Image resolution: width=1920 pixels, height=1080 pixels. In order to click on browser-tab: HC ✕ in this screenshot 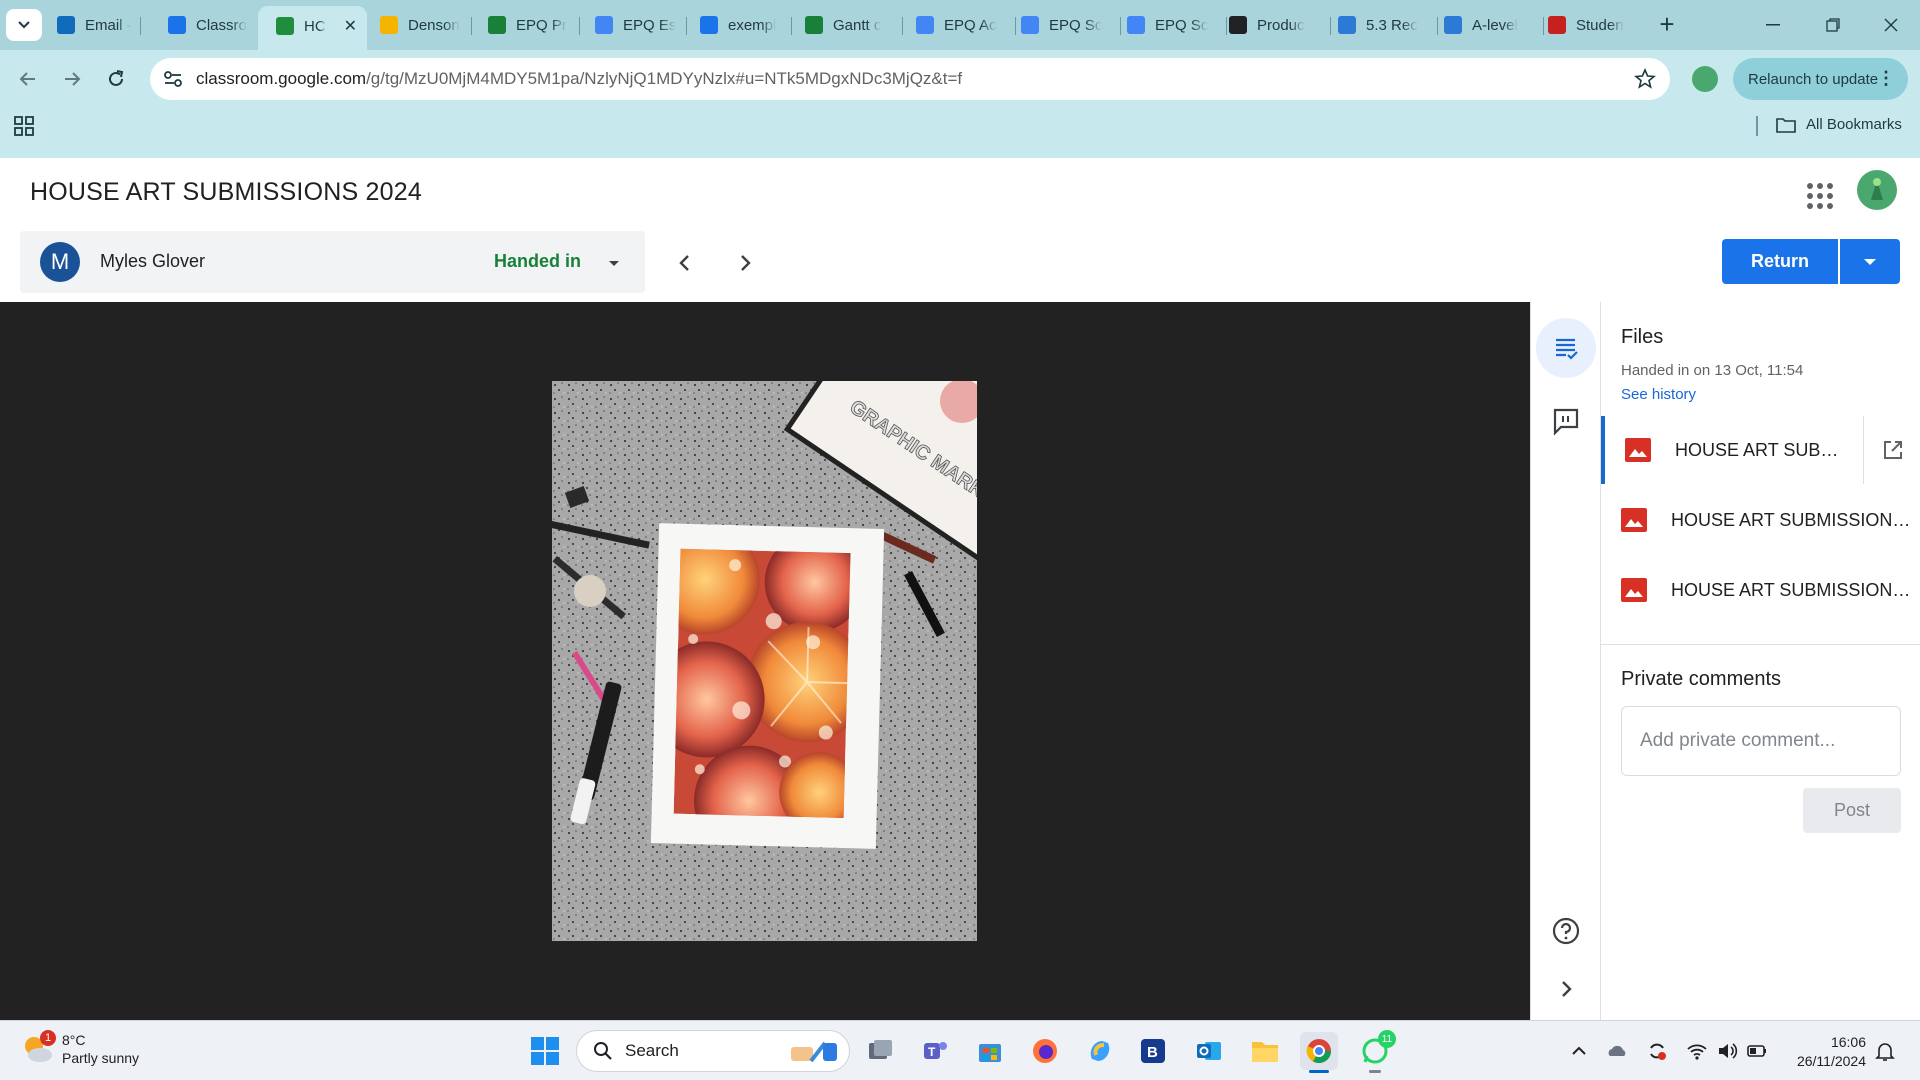, I will do `click(312, 28)`.